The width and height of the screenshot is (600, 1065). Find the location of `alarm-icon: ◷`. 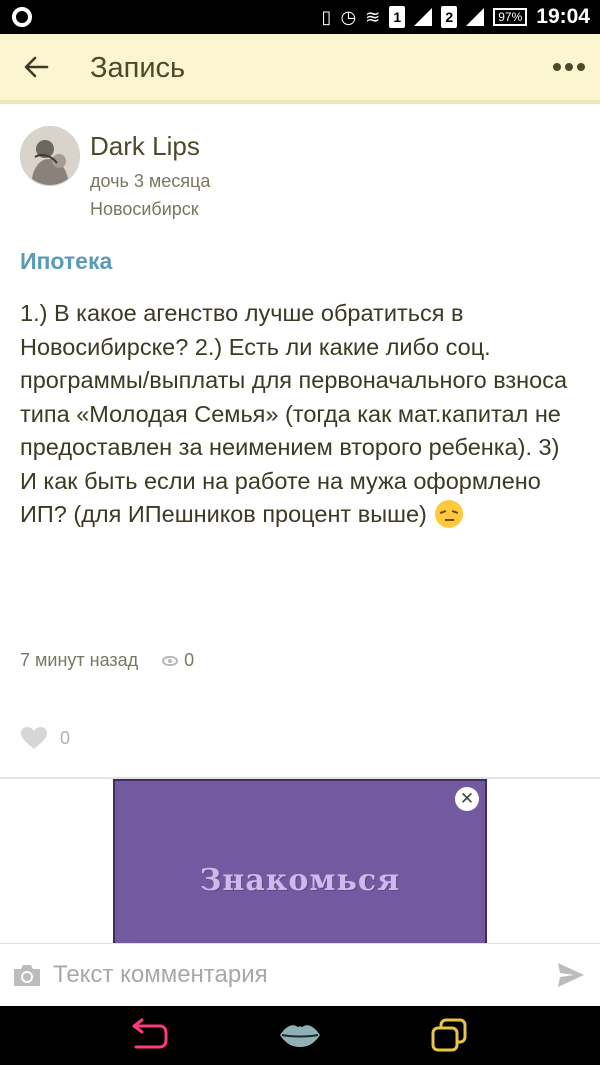

alarm-icon: ◷ is located at coordinates (348, 17).